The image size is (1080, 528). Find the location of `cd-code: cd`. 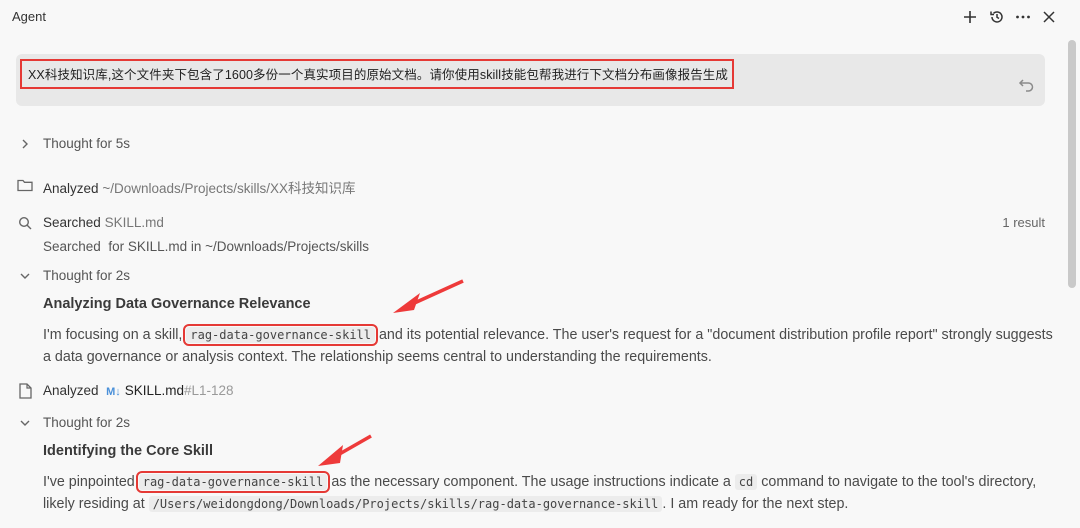

cd-code: cd is located at coordinates (746, 482).